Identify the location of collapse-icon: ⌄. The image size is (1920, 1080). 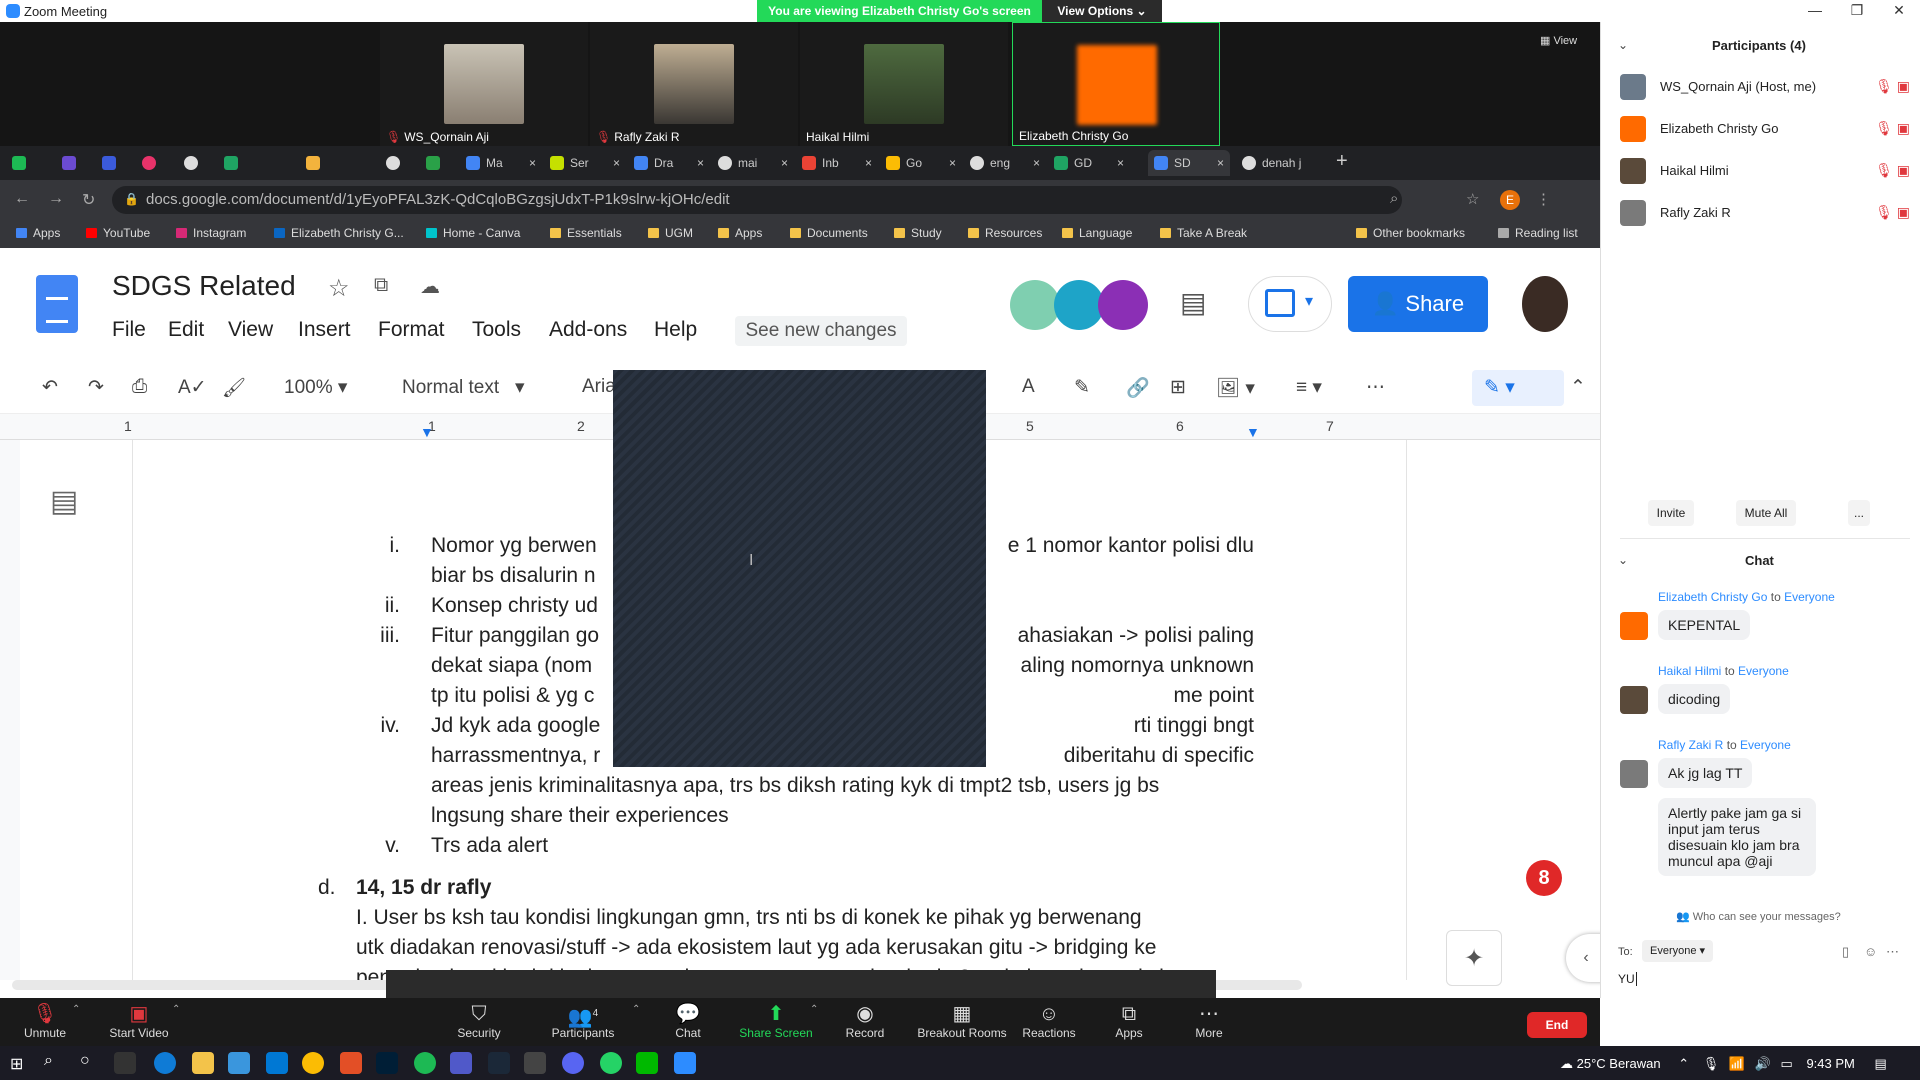
(1623, 560).